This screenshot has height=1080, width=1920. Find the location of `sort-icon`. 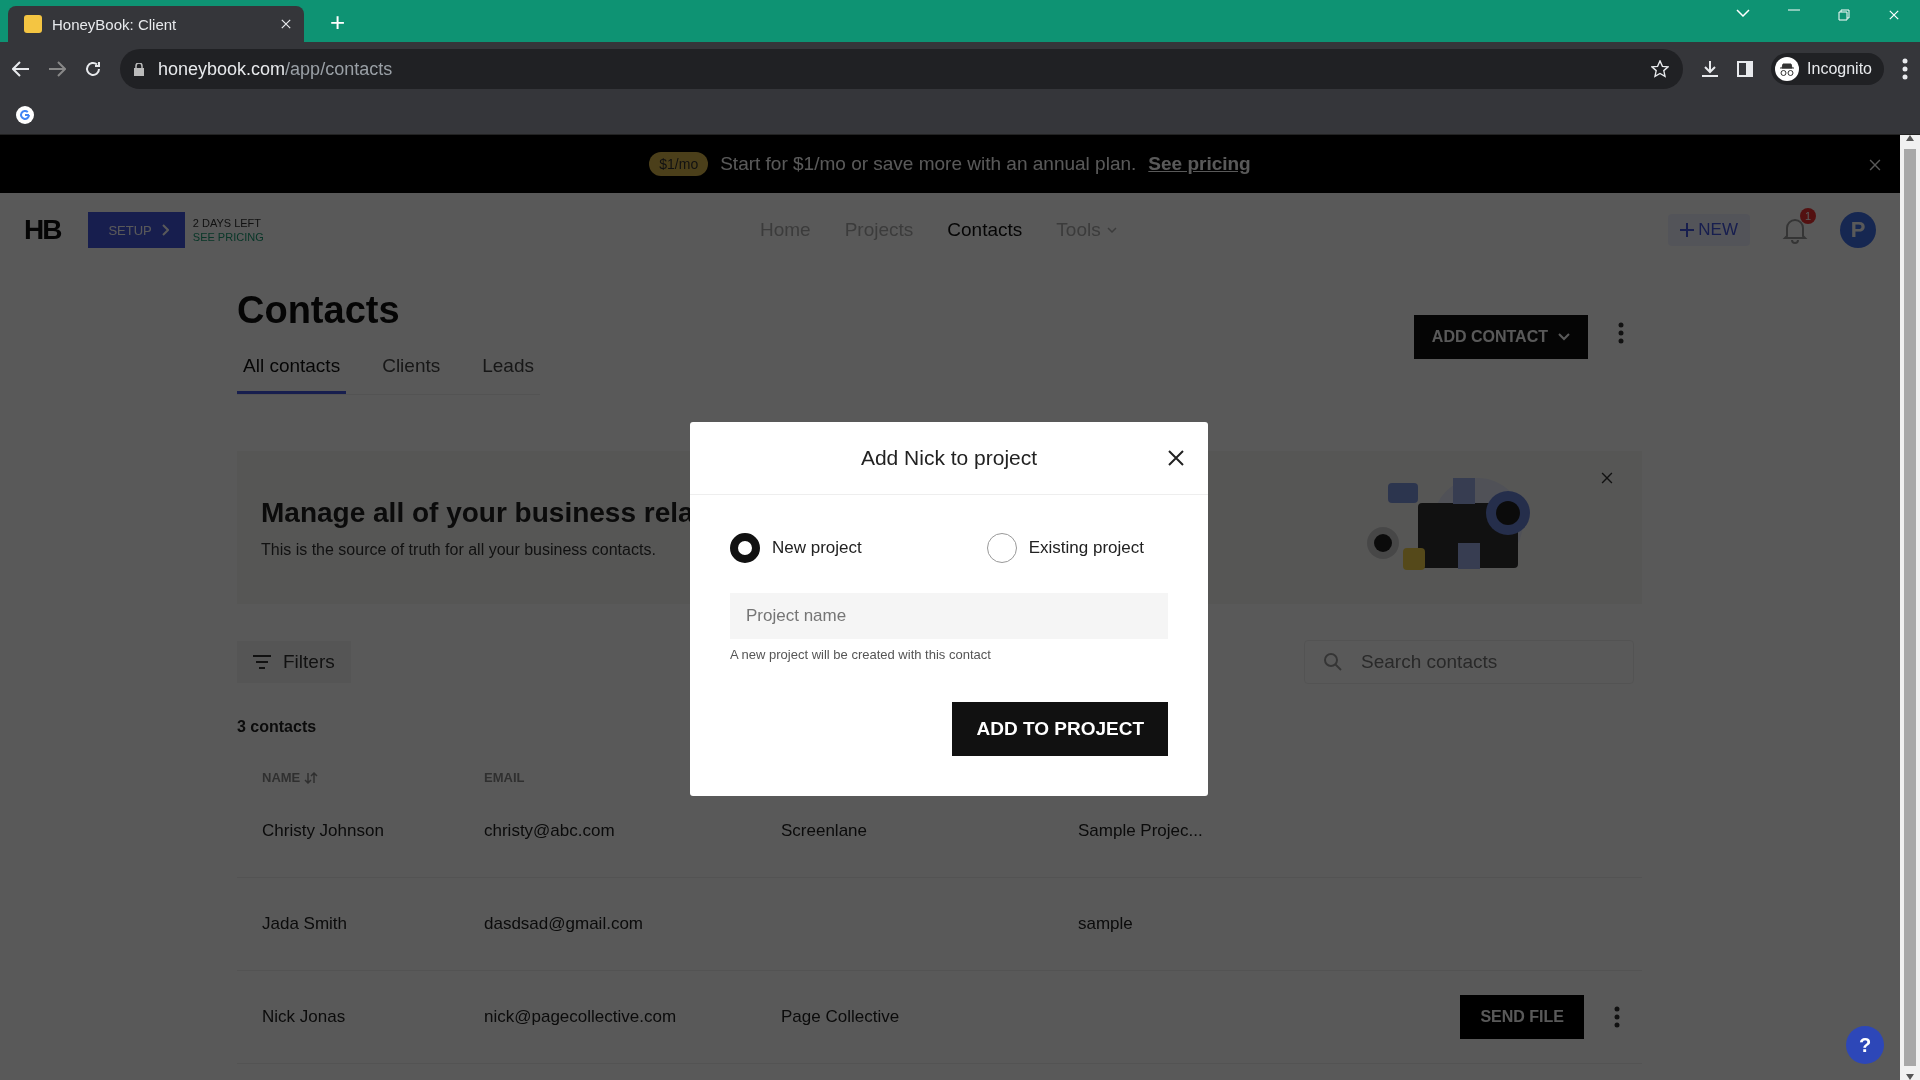

sort-icon is located at coordinates (311, 777).